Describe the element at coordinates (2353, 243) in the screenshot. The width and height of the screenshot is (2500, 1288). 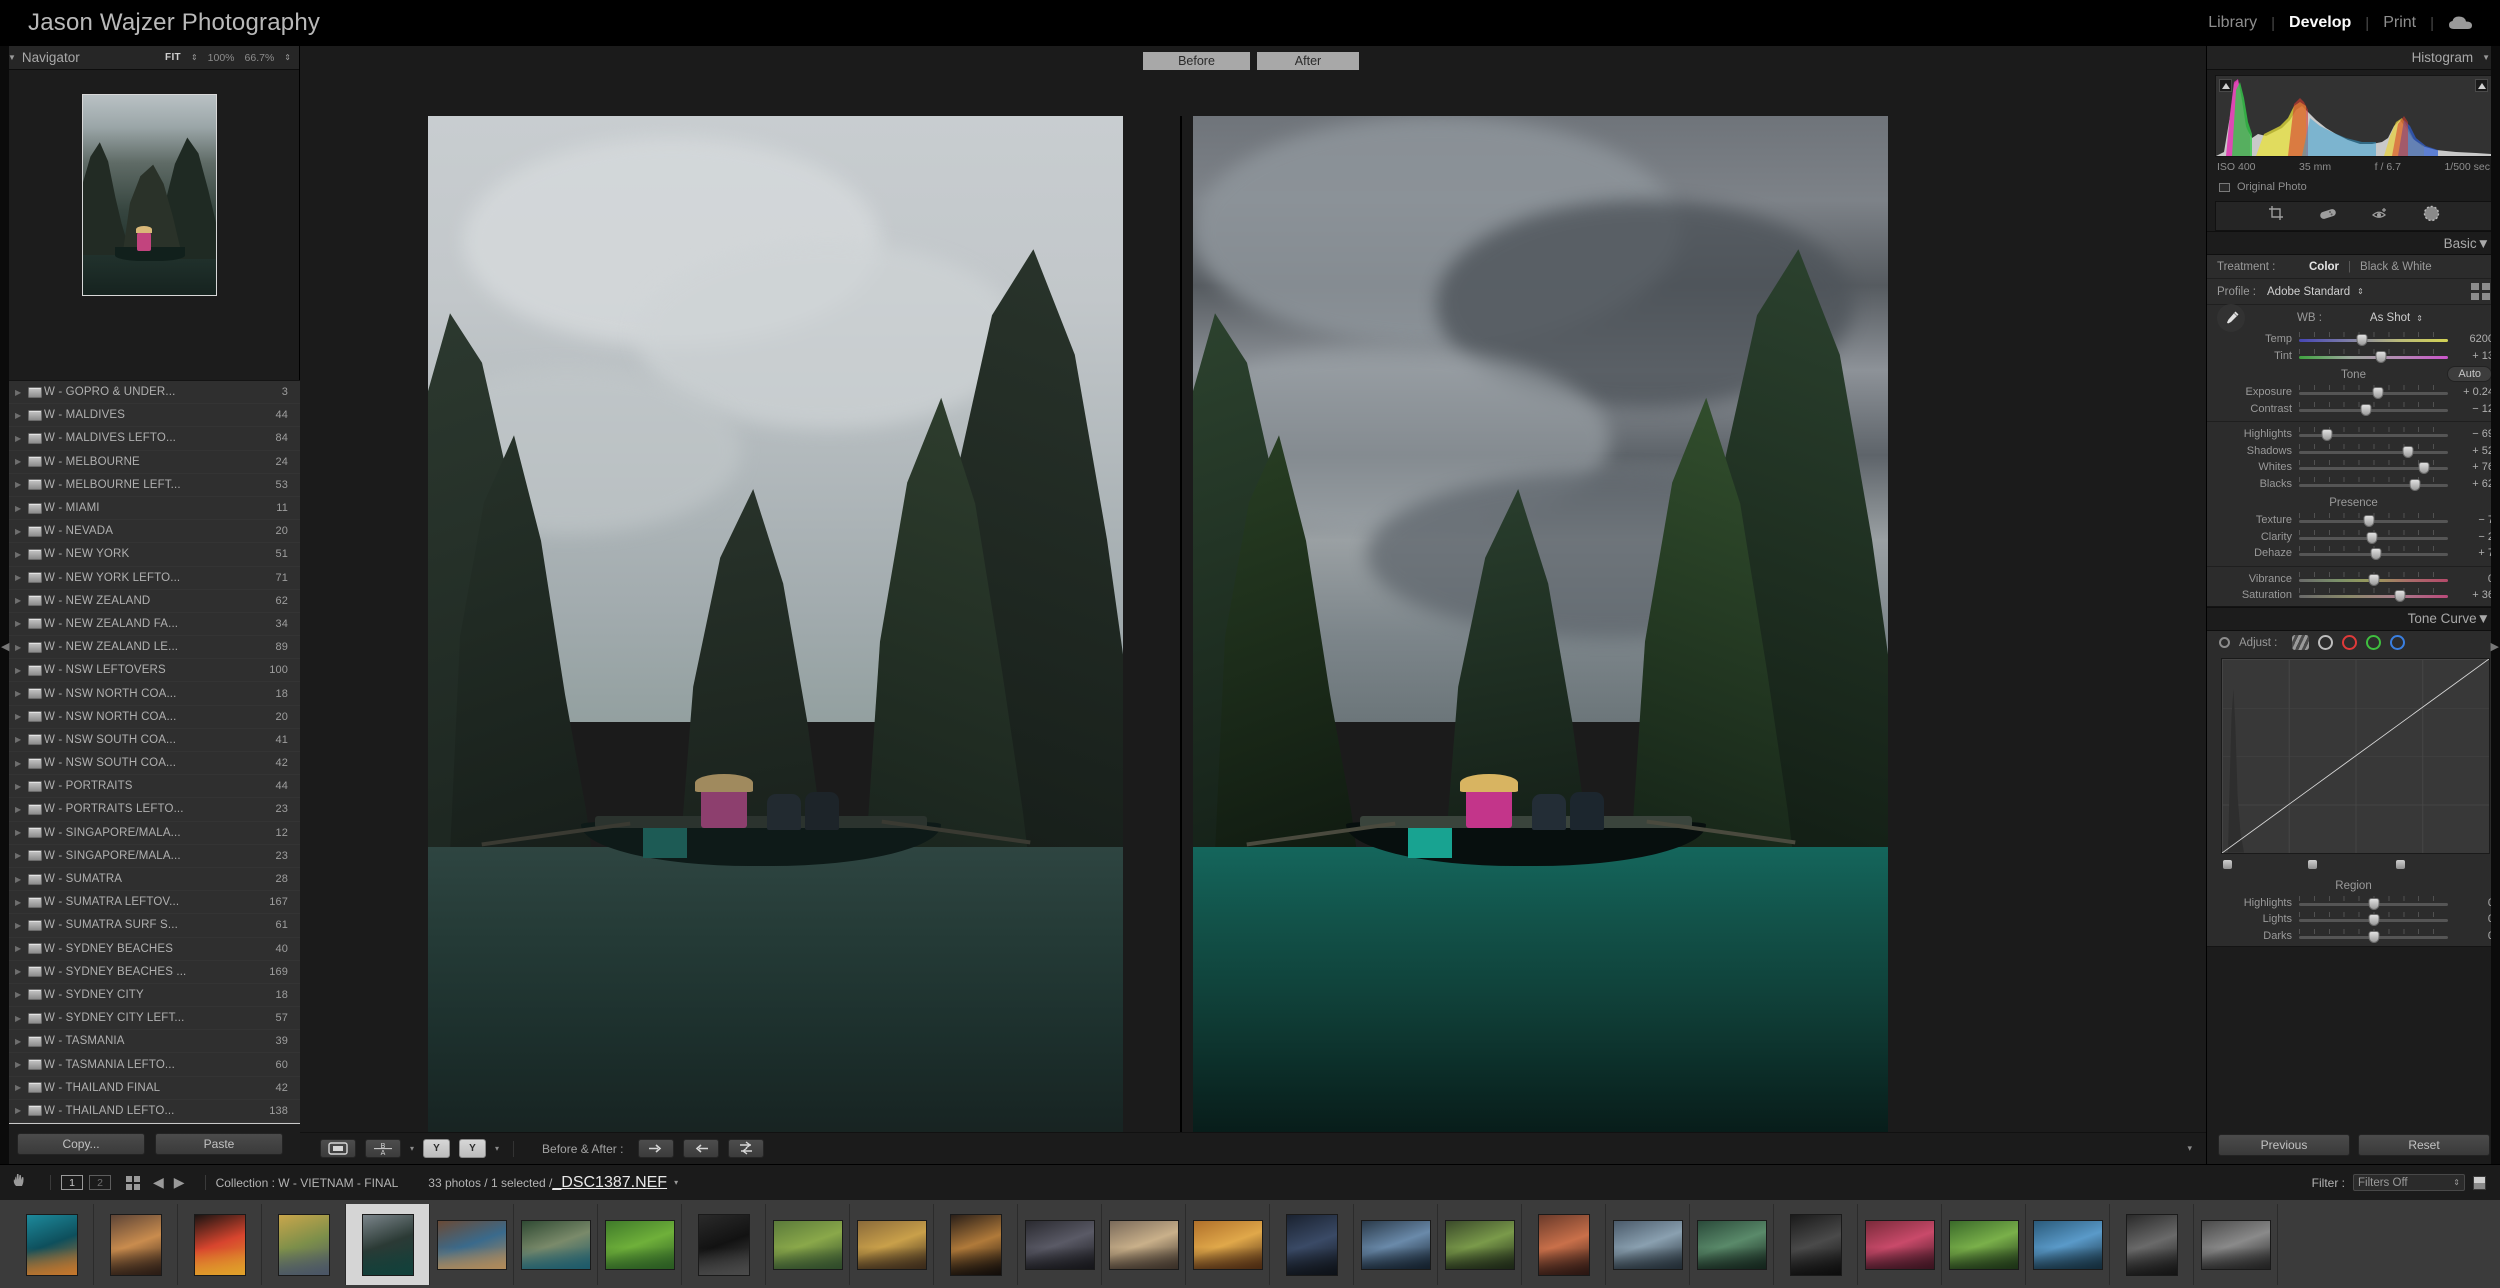
I see `basic-section-header: Basic ▼` at that location.